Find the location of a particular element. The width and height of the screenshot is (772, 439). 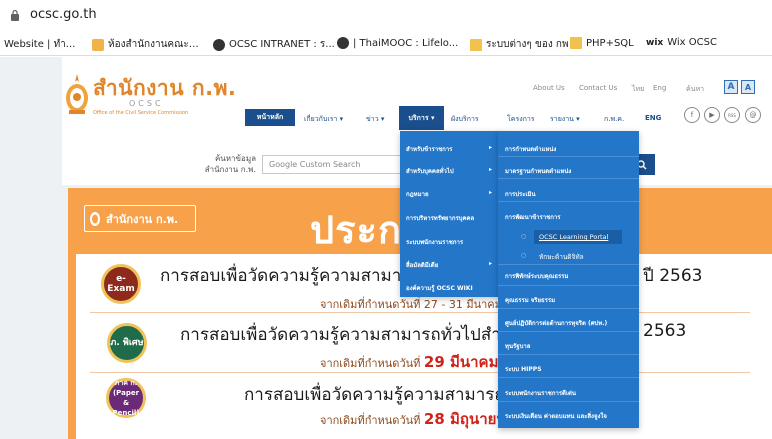

rss-icon: RSS is located at coordinates (732, 115).